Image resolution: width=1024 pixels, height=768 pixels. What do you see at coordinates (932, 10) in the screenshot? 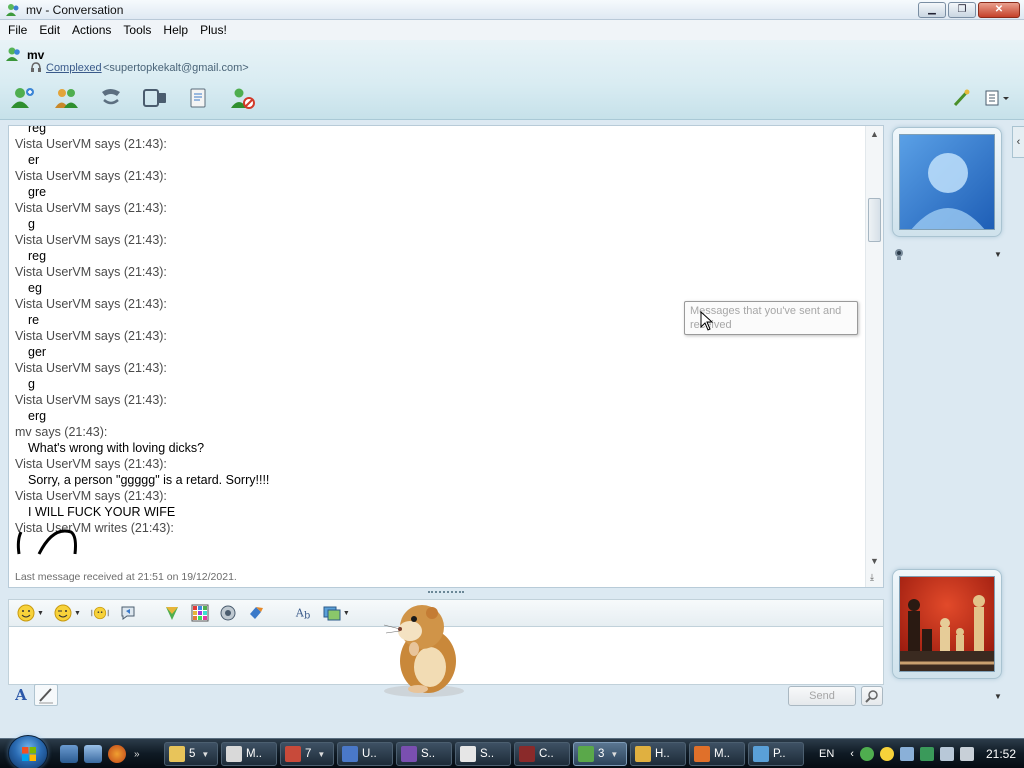
I see `minimize-button: ▁` at bounding box center [932, 10].